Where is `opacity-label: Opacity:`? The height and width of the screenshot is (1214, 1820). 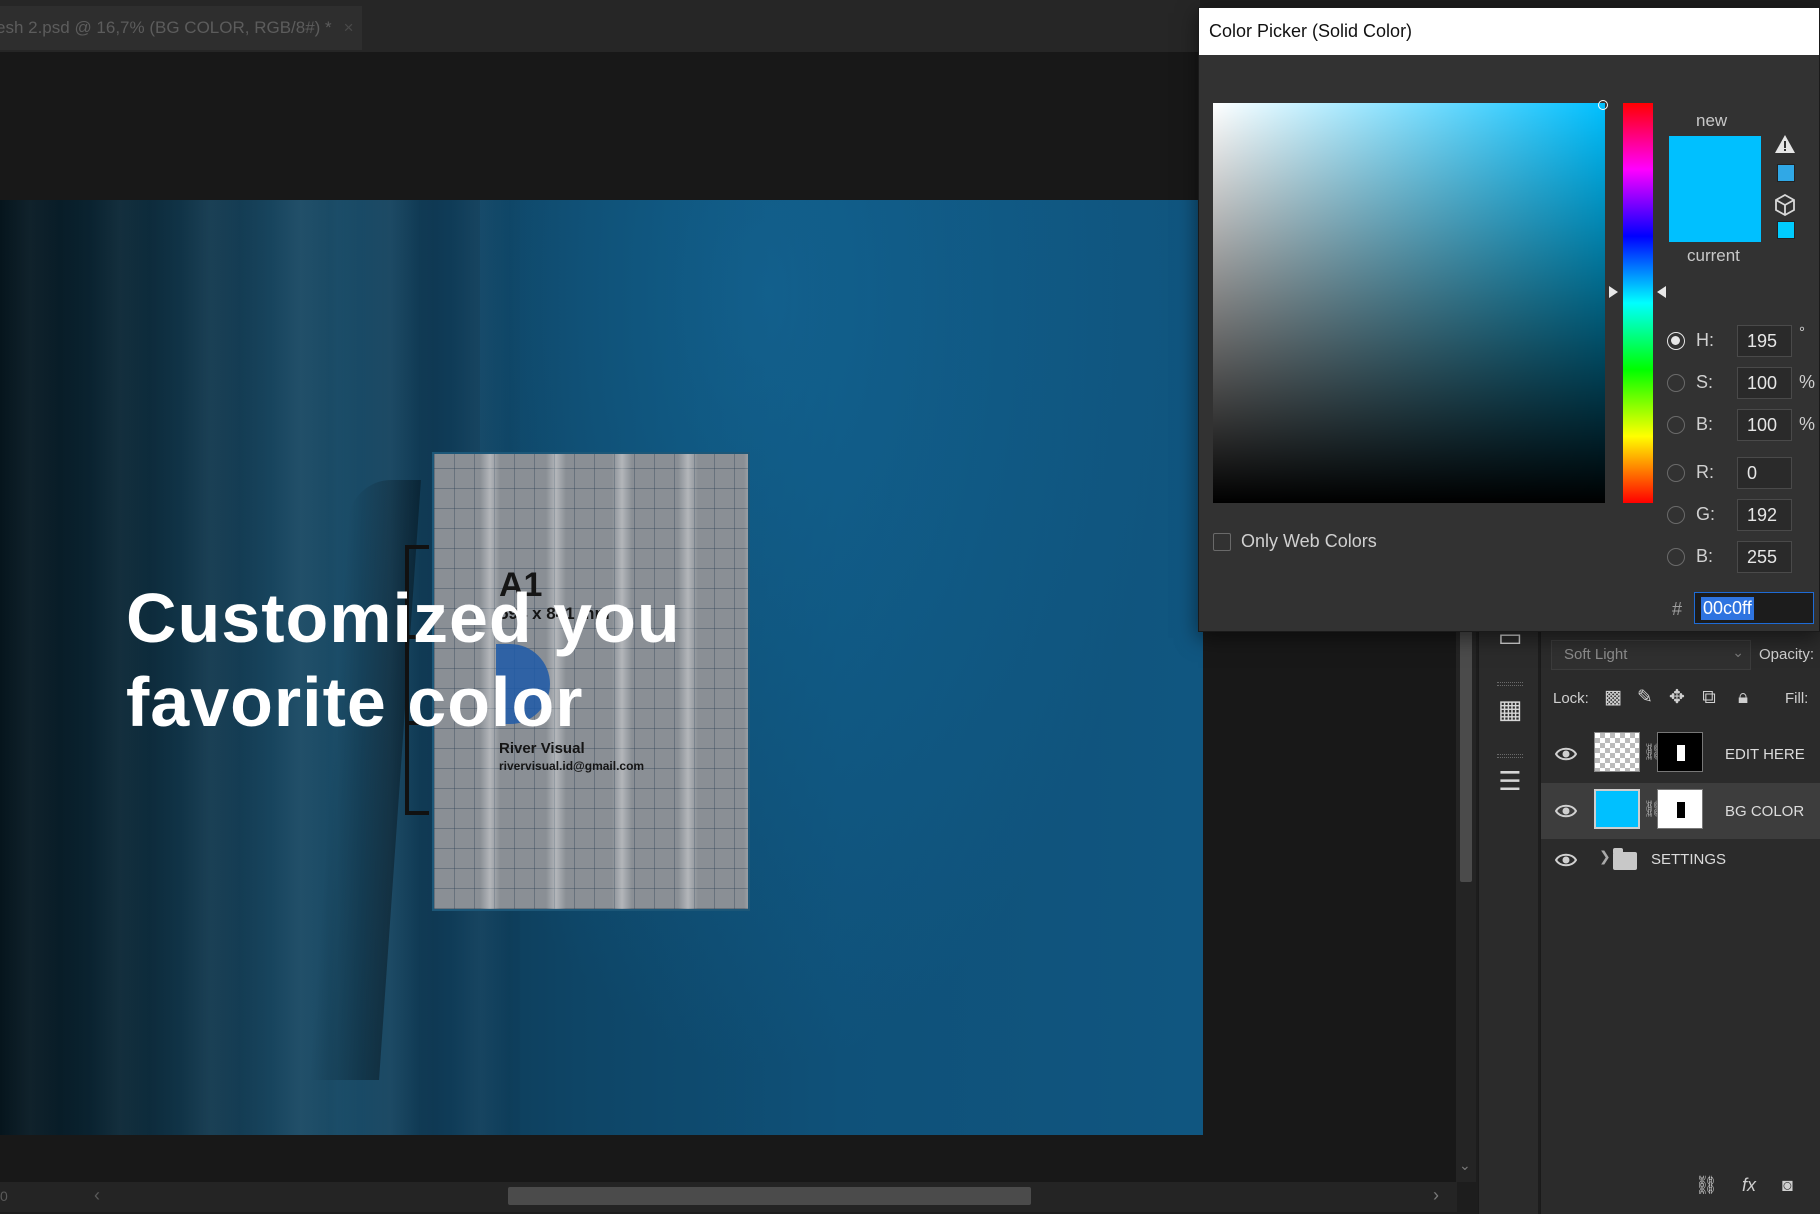 opacity-label: Opacity: is located at coordinates (1787, 654).